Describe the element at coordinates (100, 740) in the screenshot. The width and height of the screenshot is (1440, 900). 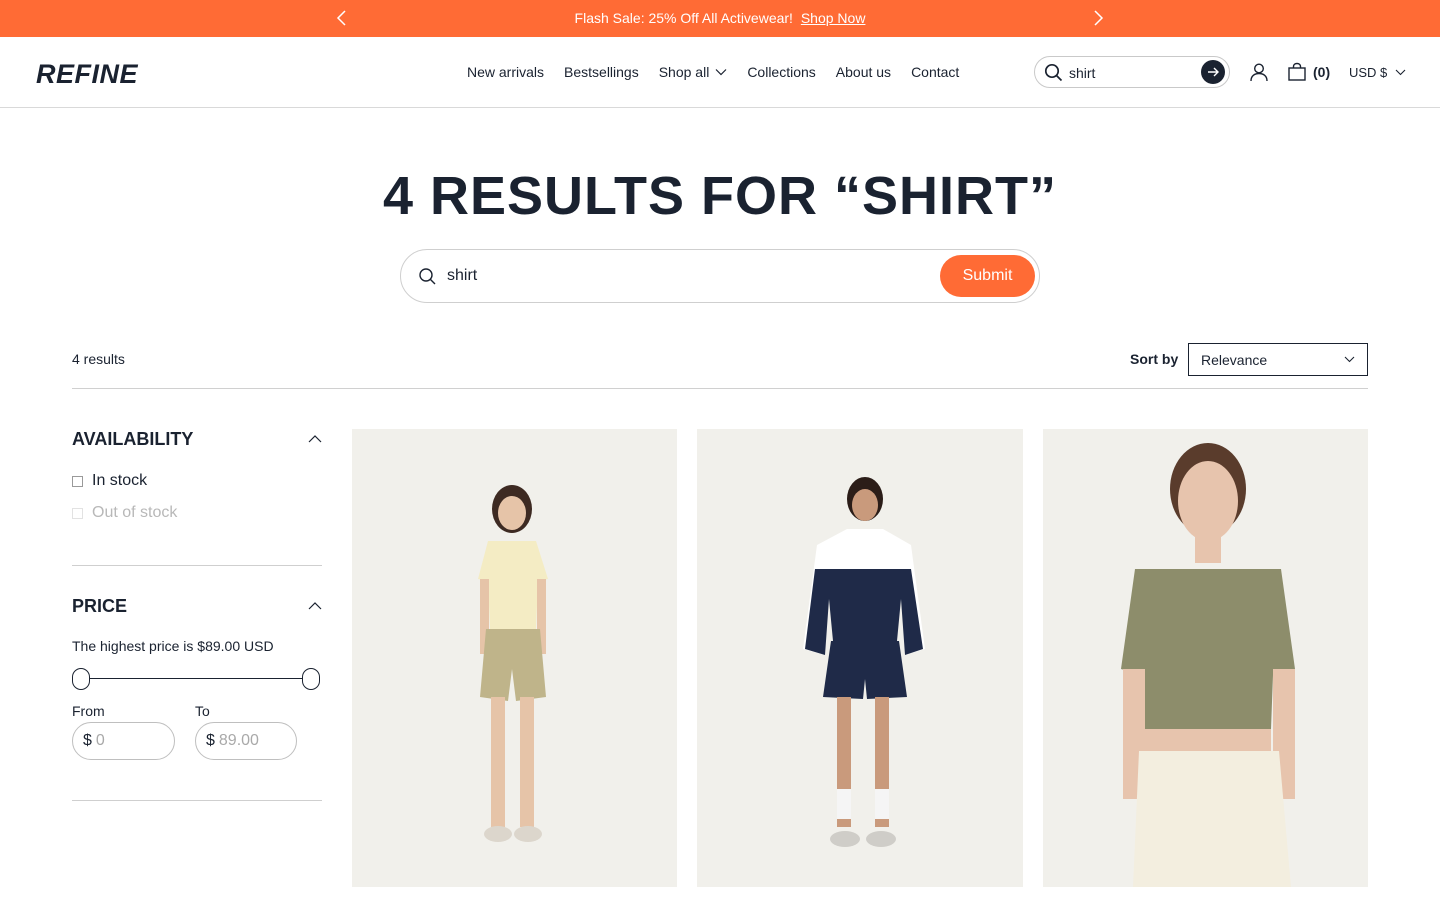
I see `price-from-placeholder: 0` at that location.